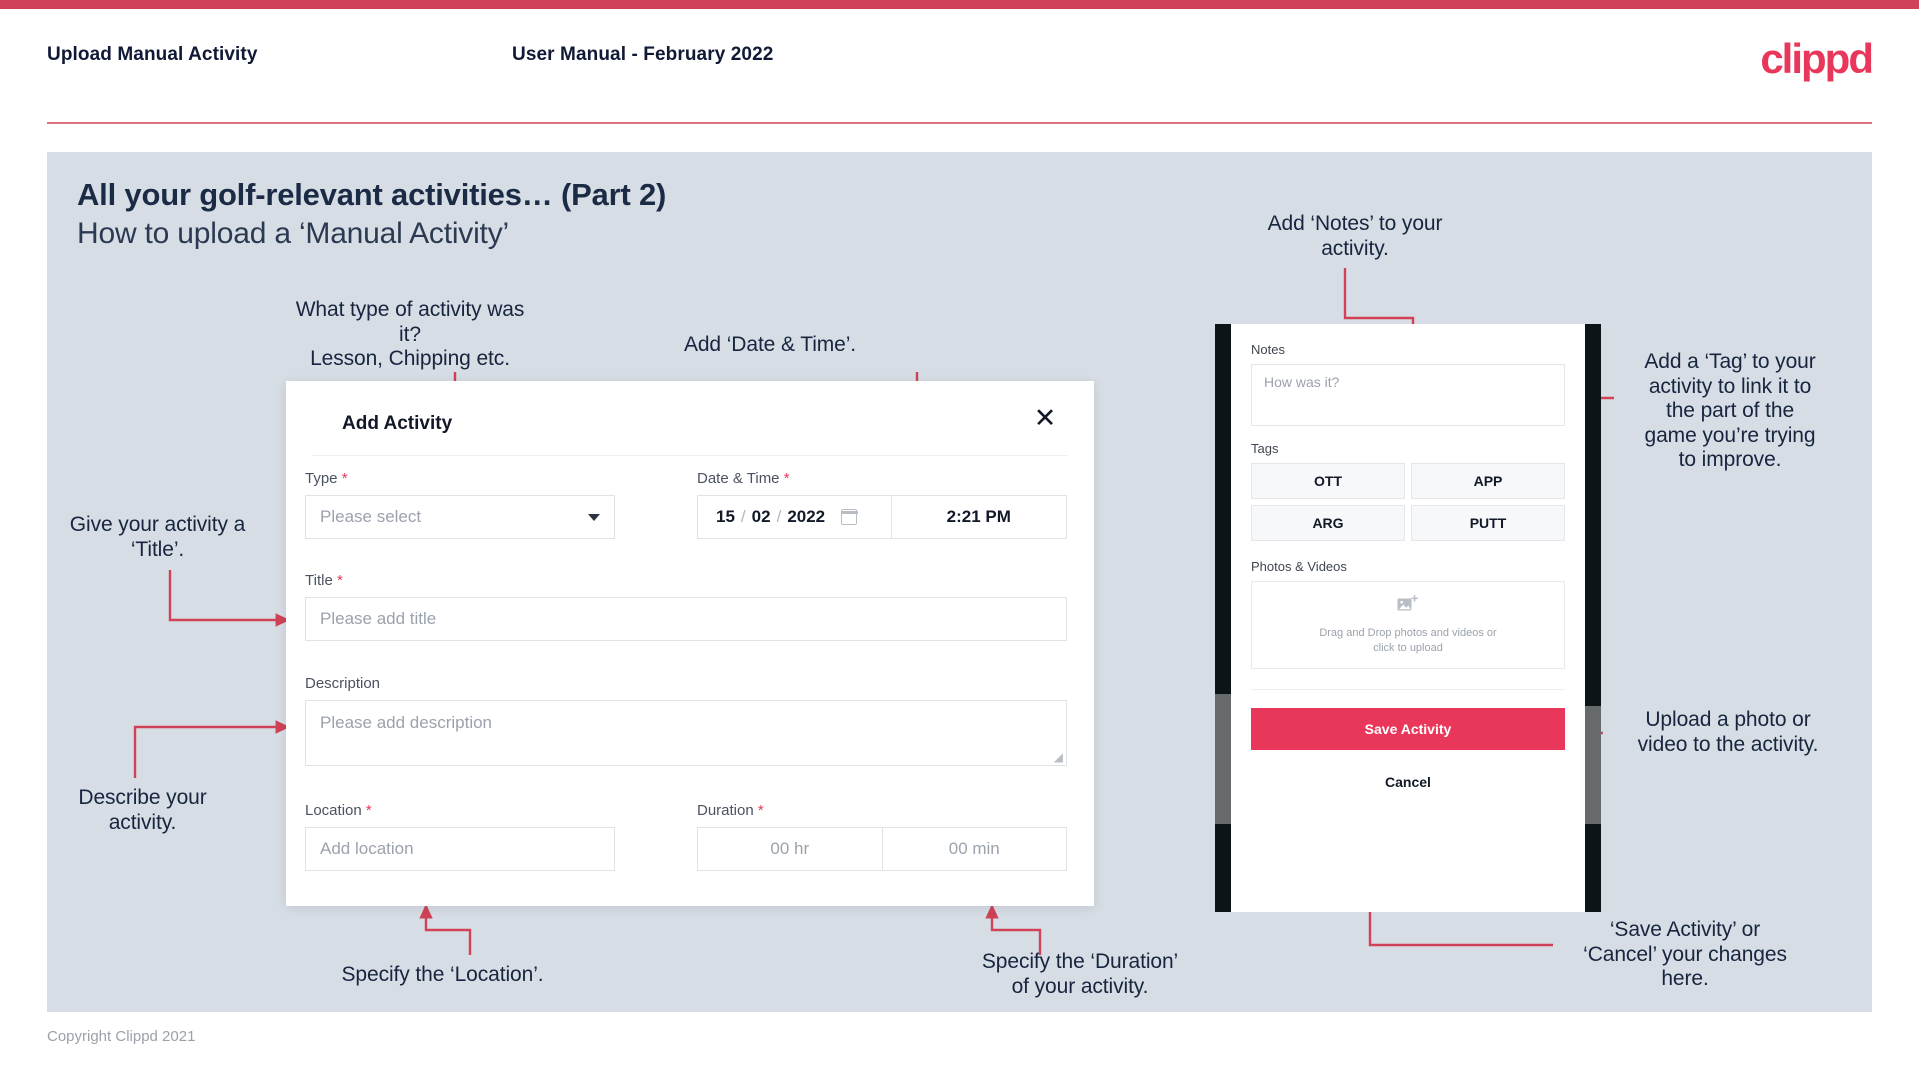 The height and width of the screenshot is (1079, 1919). What do you see at coordinates (686, 580) in the screenshot?
I see `field-title-label: Title *` at bounding box center [686, 580].